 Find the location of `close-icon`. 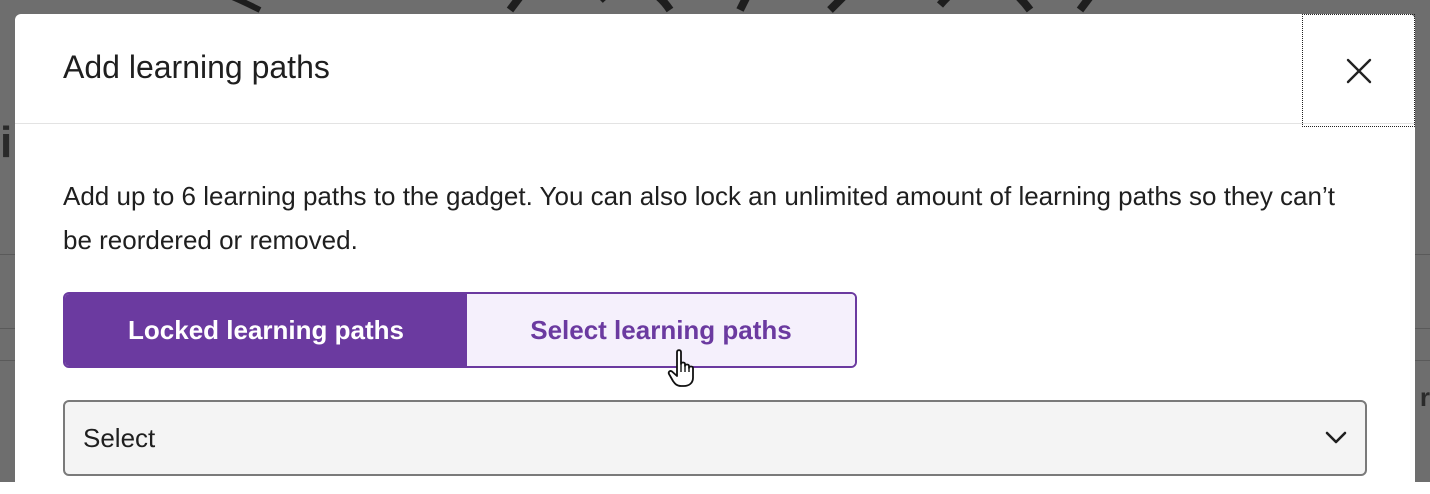

close-icon is located at coordinates (1358, 70).